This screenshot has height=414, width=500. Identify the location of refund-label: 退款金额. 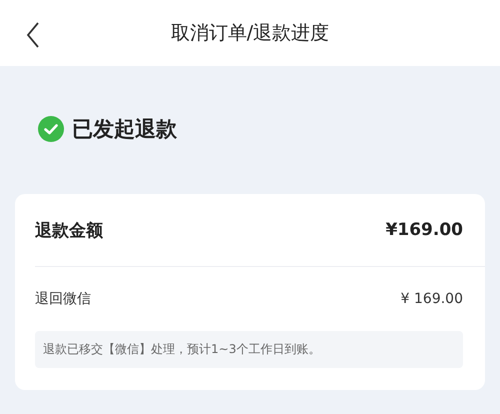
(69, 231).